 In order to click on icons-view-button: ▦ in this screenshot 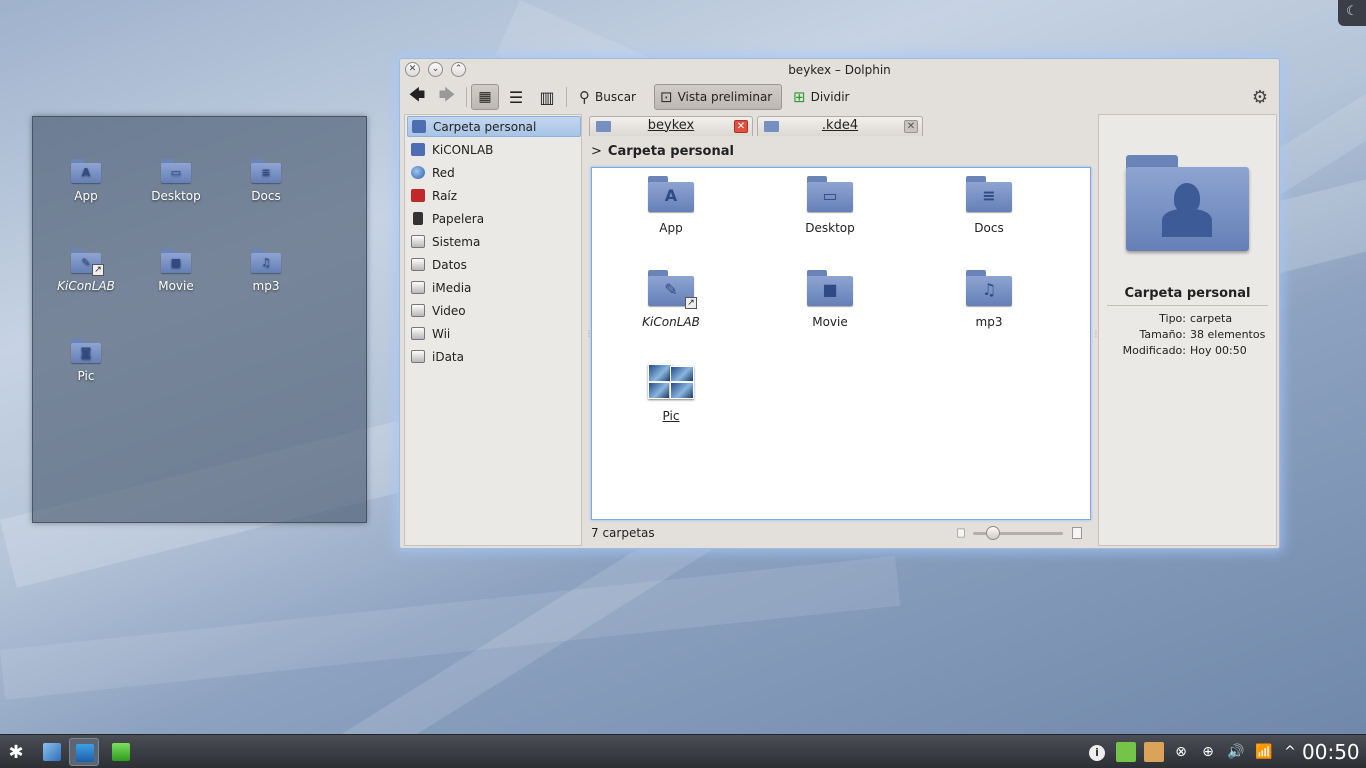, I will do `click(485, 97)`.